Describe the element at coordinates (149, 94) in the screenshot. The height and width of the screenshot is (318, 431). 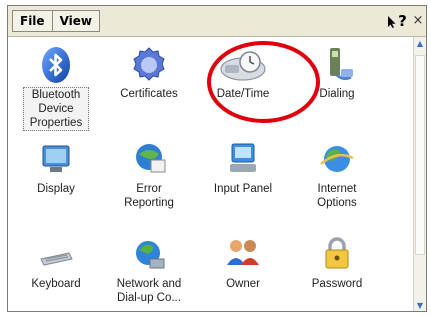
I see `applet-label: Certificates` at that location.